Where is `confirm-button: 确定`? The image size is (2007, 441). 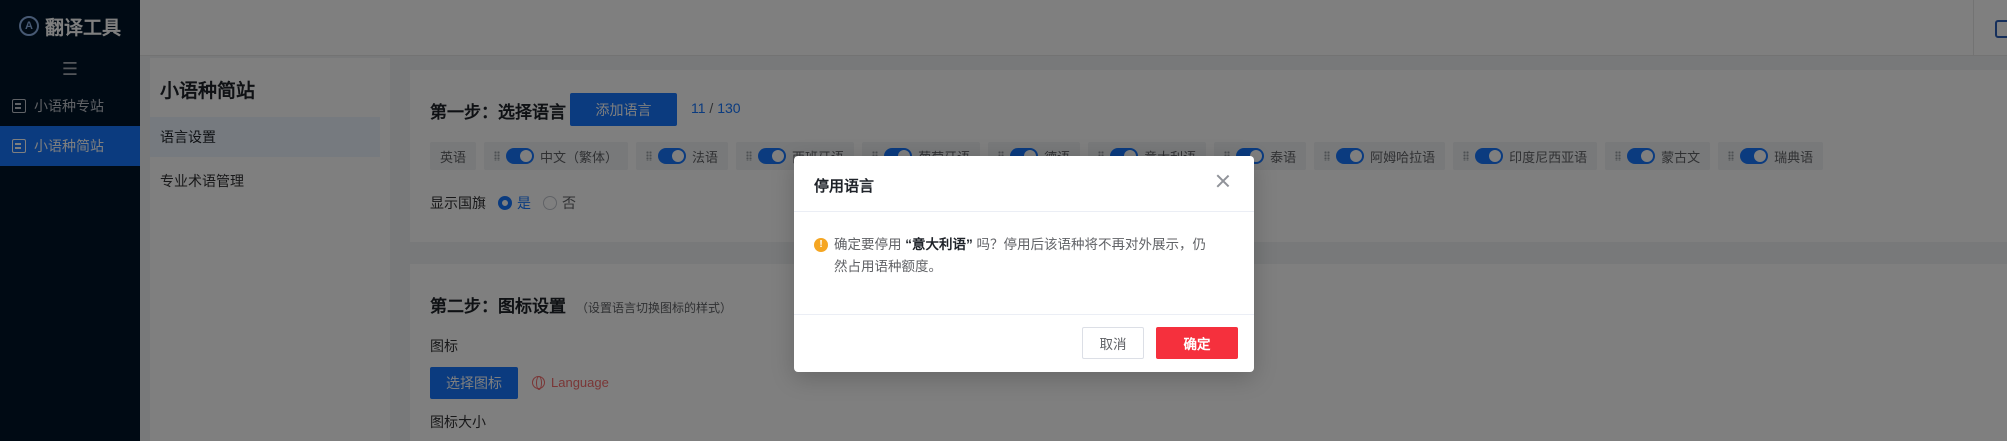
confirm-button: 确定 is located at coordinates (1197, 343).